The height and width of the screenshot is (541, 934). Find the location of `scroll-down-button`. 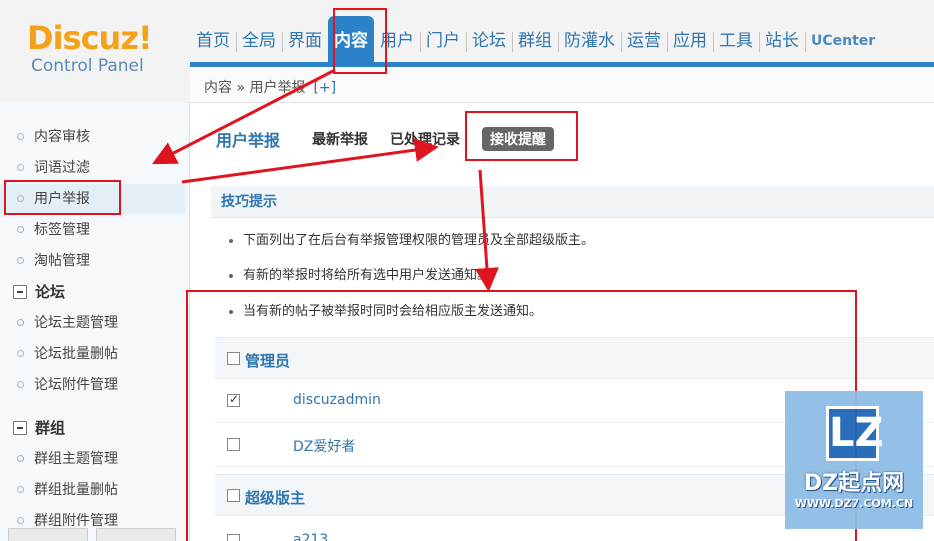

scroll-down-button is located at coordinates (136, 534).